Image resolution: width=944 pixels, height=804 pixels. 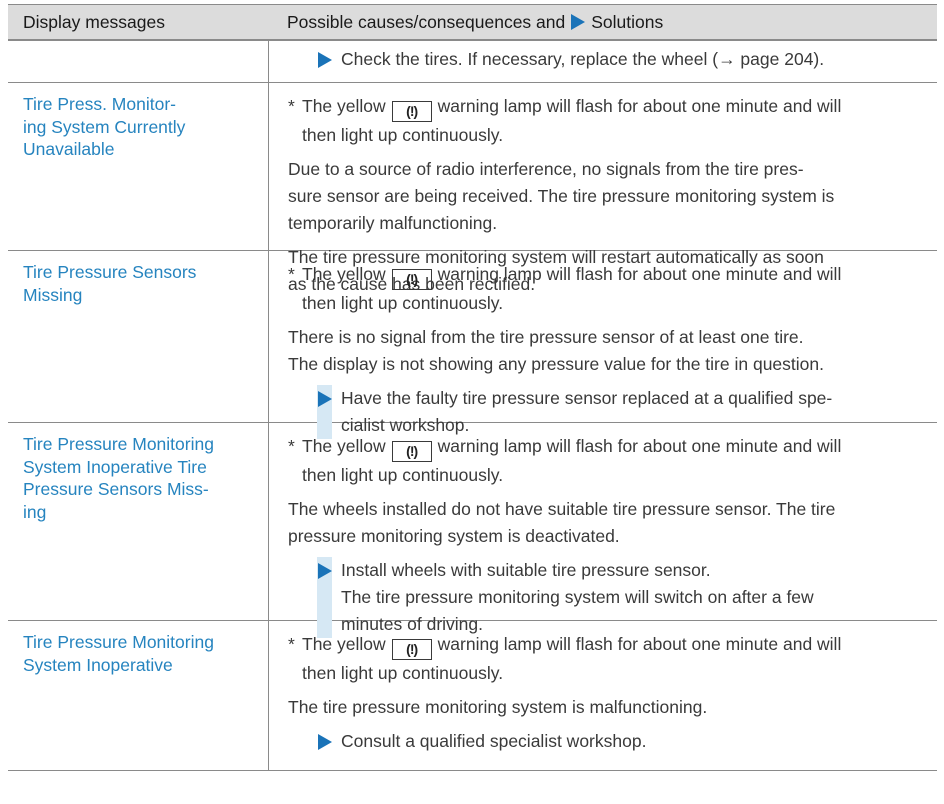 I want to click on solution-text: Consult a qualified specialist workshop., so click(x=494, y=741).